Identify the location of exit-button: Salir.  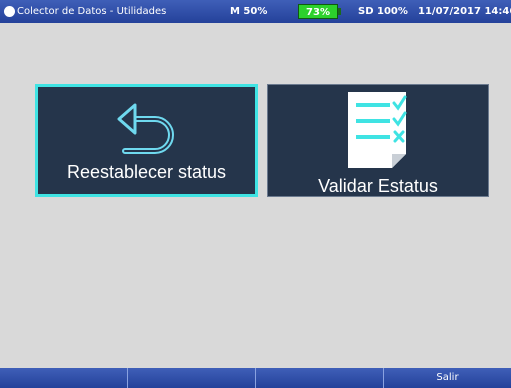
(447, 378).